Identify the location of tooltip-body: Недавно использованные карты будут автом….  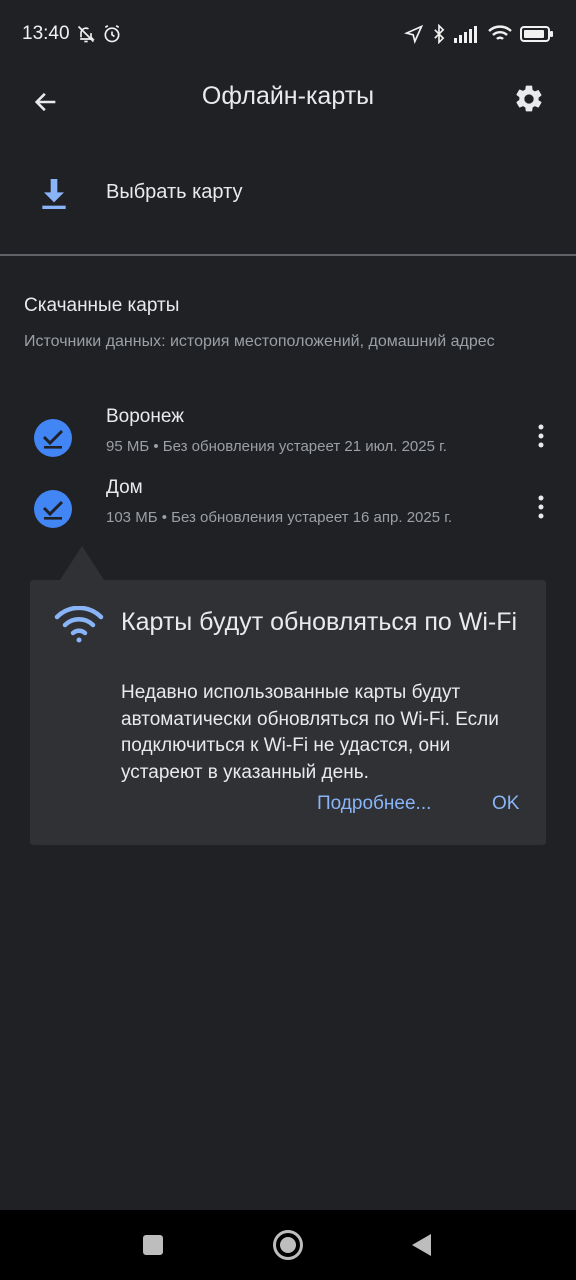
(310, 732).